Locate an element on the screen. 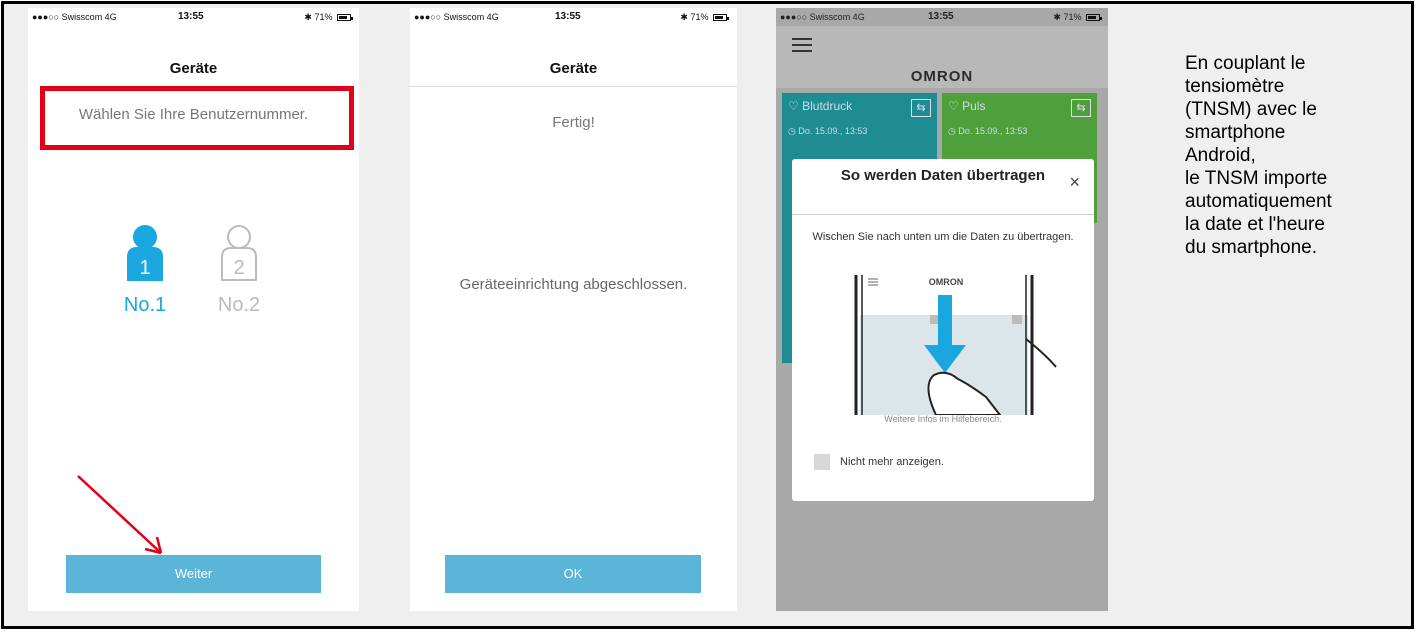 The width and height of the screenshot is (1417, 632). caption-line: automatiquement is located at coordinates (1258, 201).